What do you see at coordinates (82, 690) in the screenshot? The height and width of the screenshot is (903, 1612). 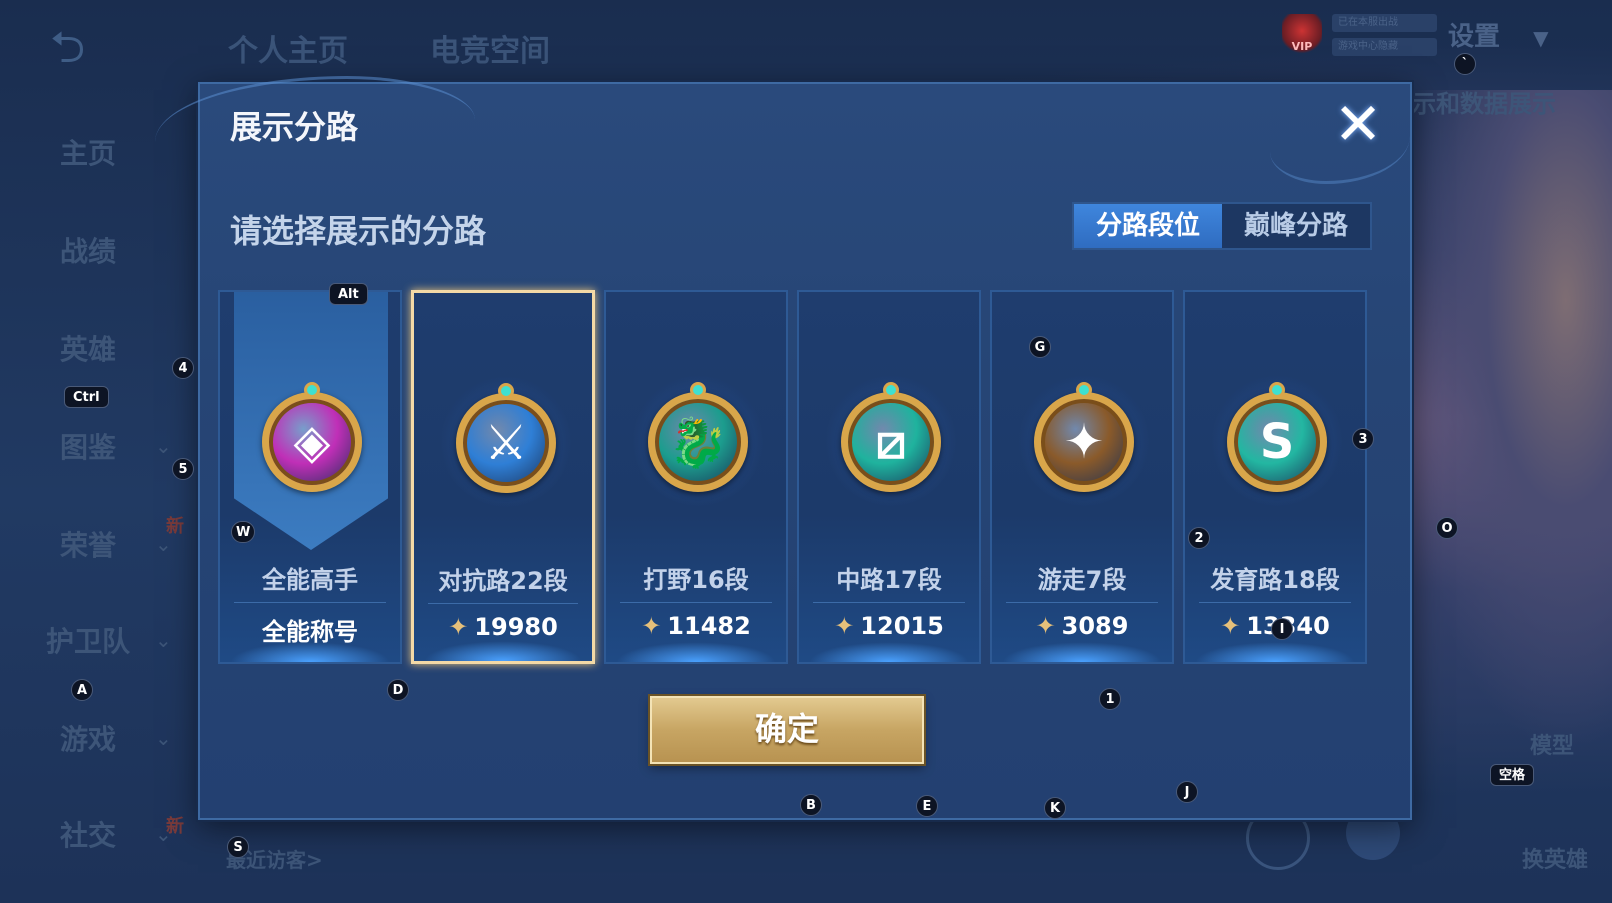 I see `key-hint-badge: A` at bounding box center [82, 690].